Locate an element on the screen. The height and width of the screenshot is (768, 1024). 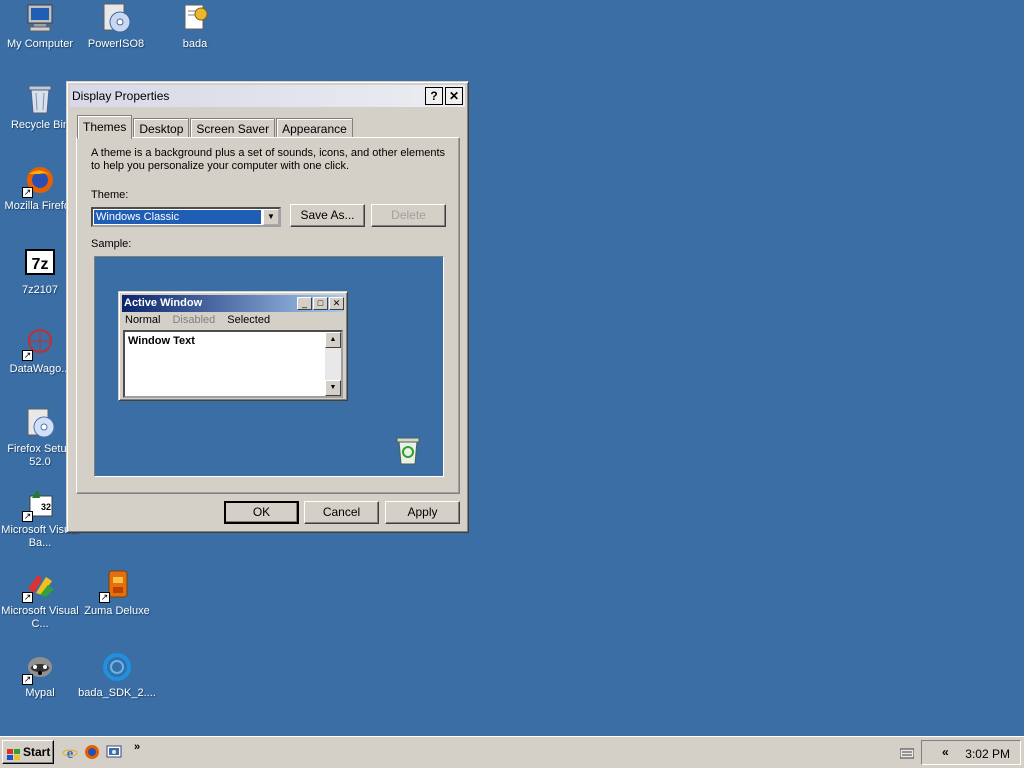
firefox-icon: ↗ is located at coordinates (39, 181).